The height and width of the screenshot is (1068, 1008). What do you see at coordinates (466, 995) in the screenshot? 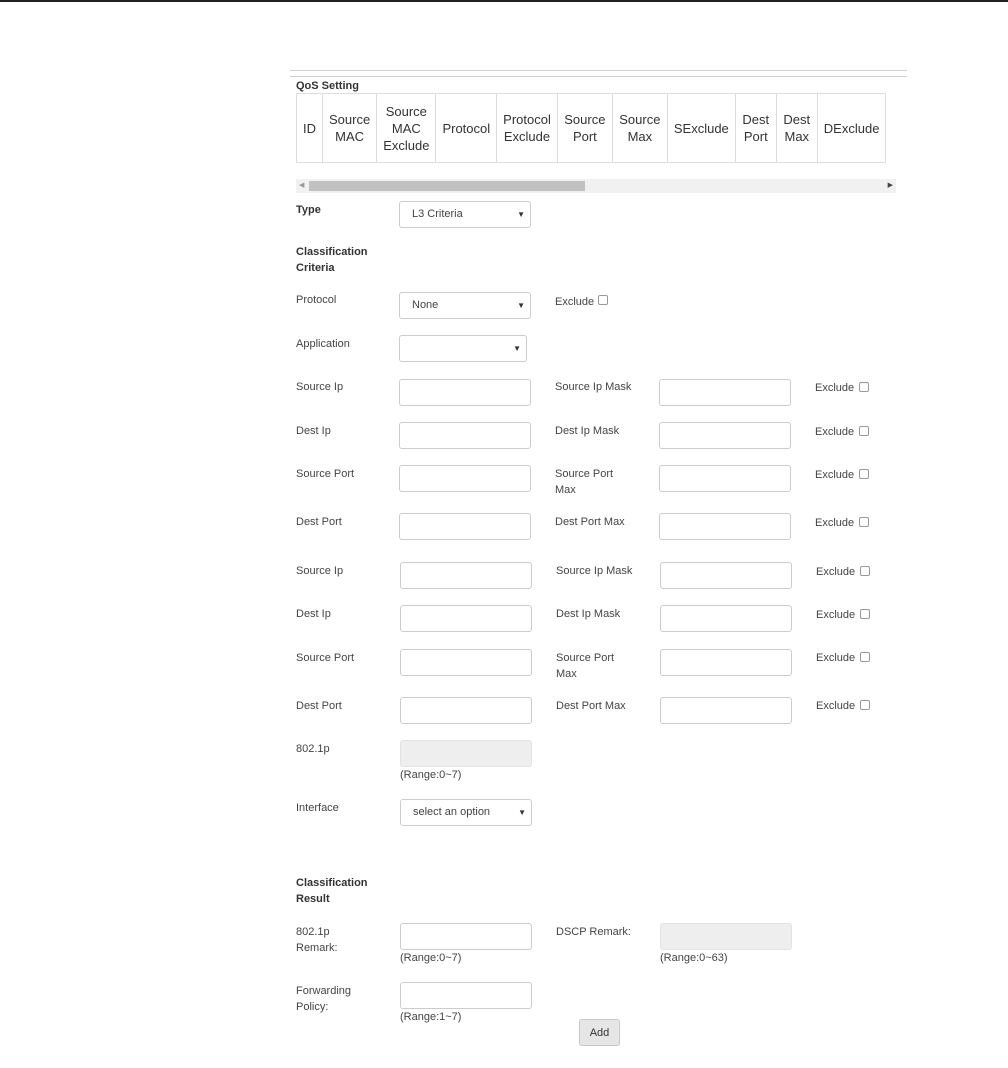
I see `forwarding-policy-input` at bounding box center [466, 995].